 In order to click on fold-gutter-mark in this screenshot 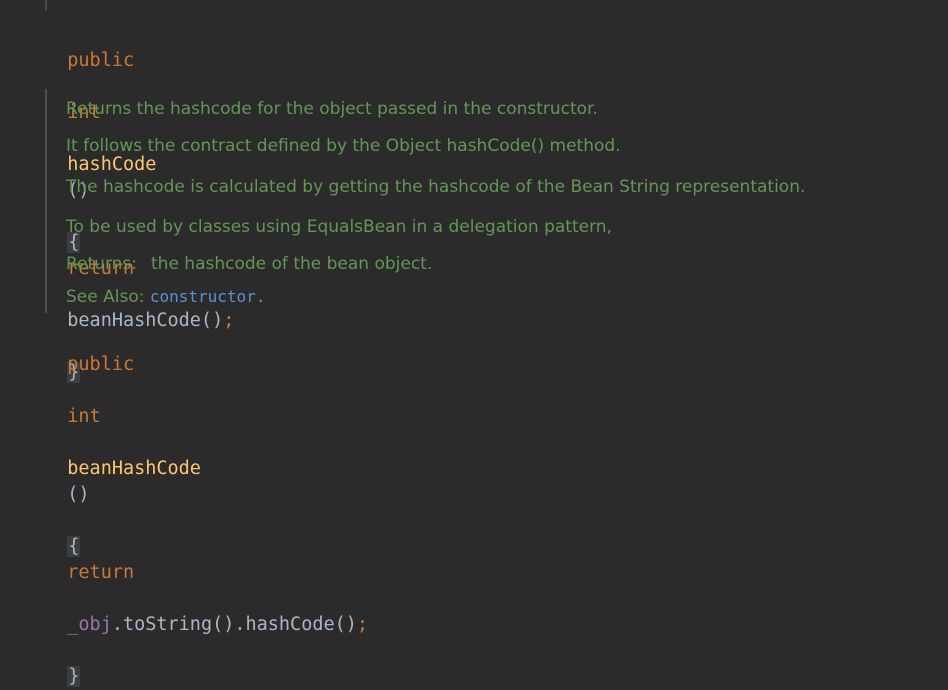, I will do `click(46, 5)`.